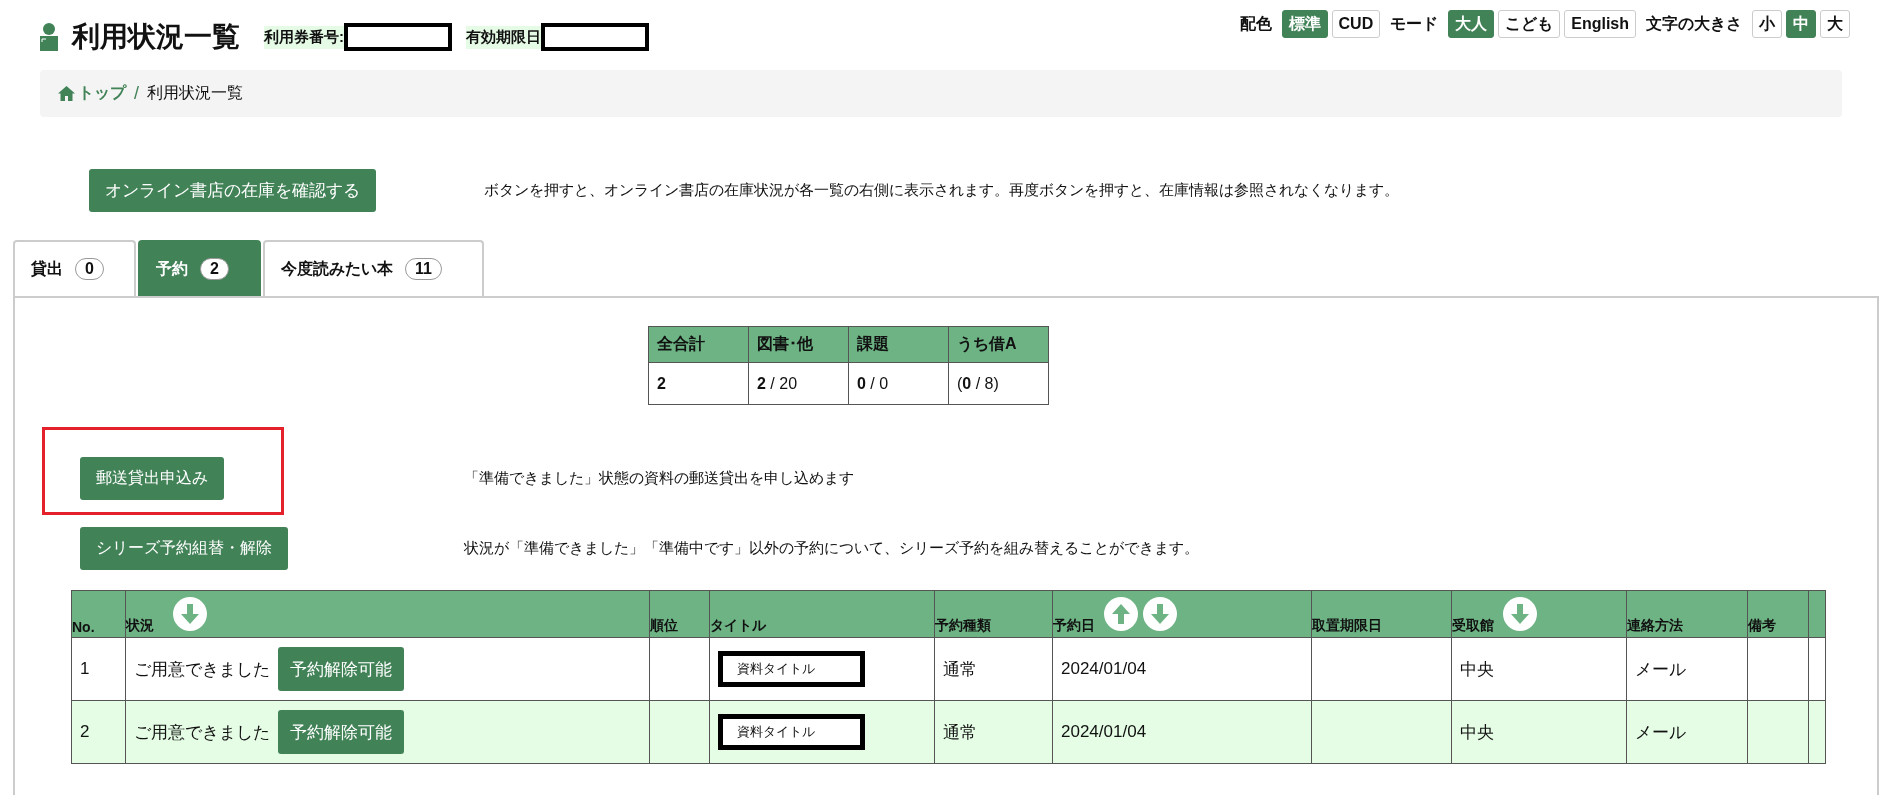 This screenshot has height=795, width=1886. Describe the element at coordinates (195, 93) in the screenshot. I see `breadcrumb-current: 利用状況一覧` at that location.